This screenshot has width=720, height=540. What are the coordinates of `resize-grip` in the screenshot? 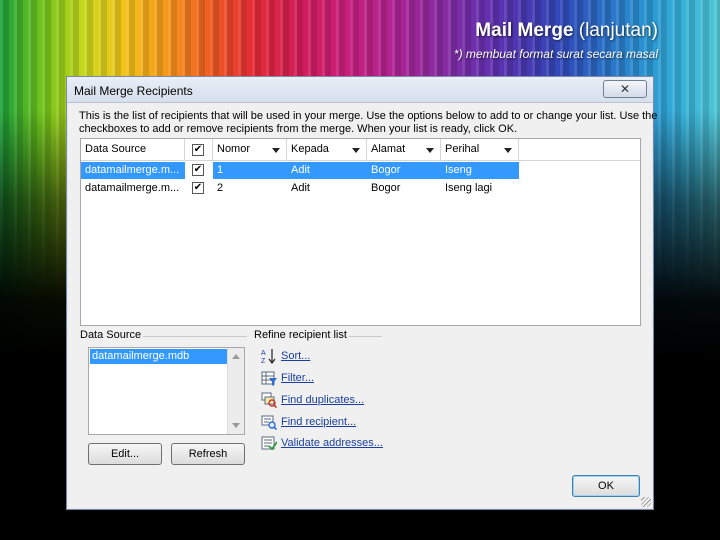 It's located at (646, 502).